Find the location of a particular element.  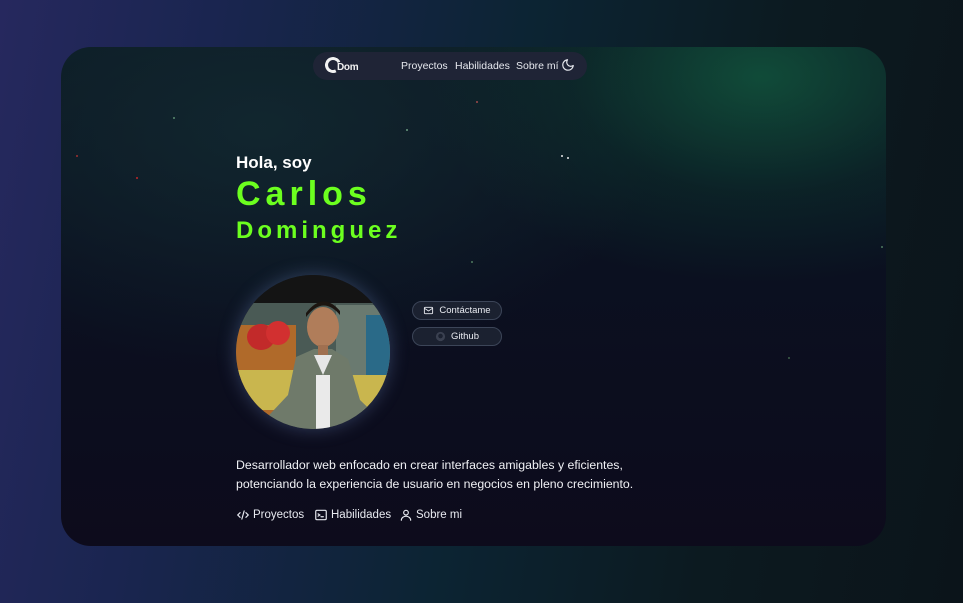

bottom-link-proyectos: Proyectos is located at coordinates (270, 515).